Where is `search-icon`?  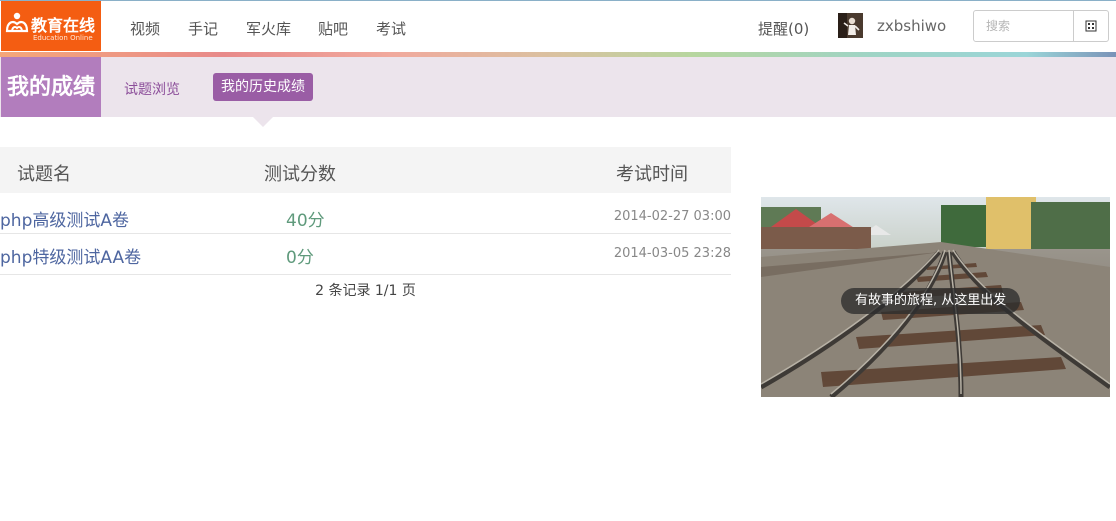
search-icon is located at coordinates (1091, 26).